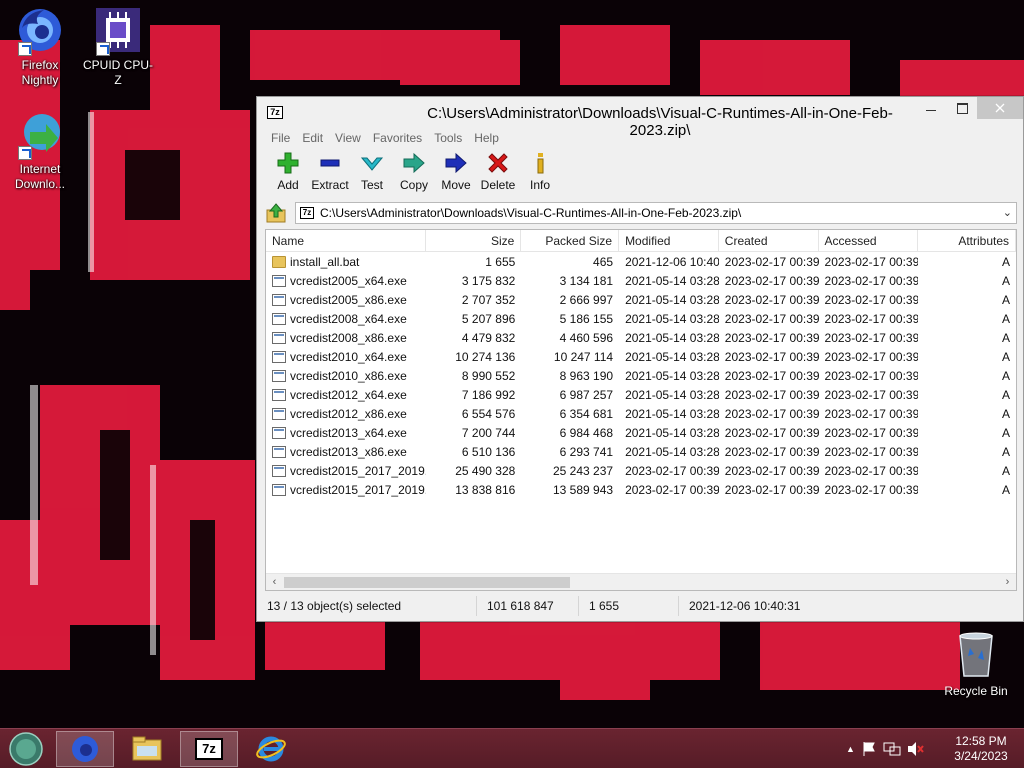 The image size is (1024, 768). I want to click on scroll-right-arrow-icon: ›, so click(1007, 582).